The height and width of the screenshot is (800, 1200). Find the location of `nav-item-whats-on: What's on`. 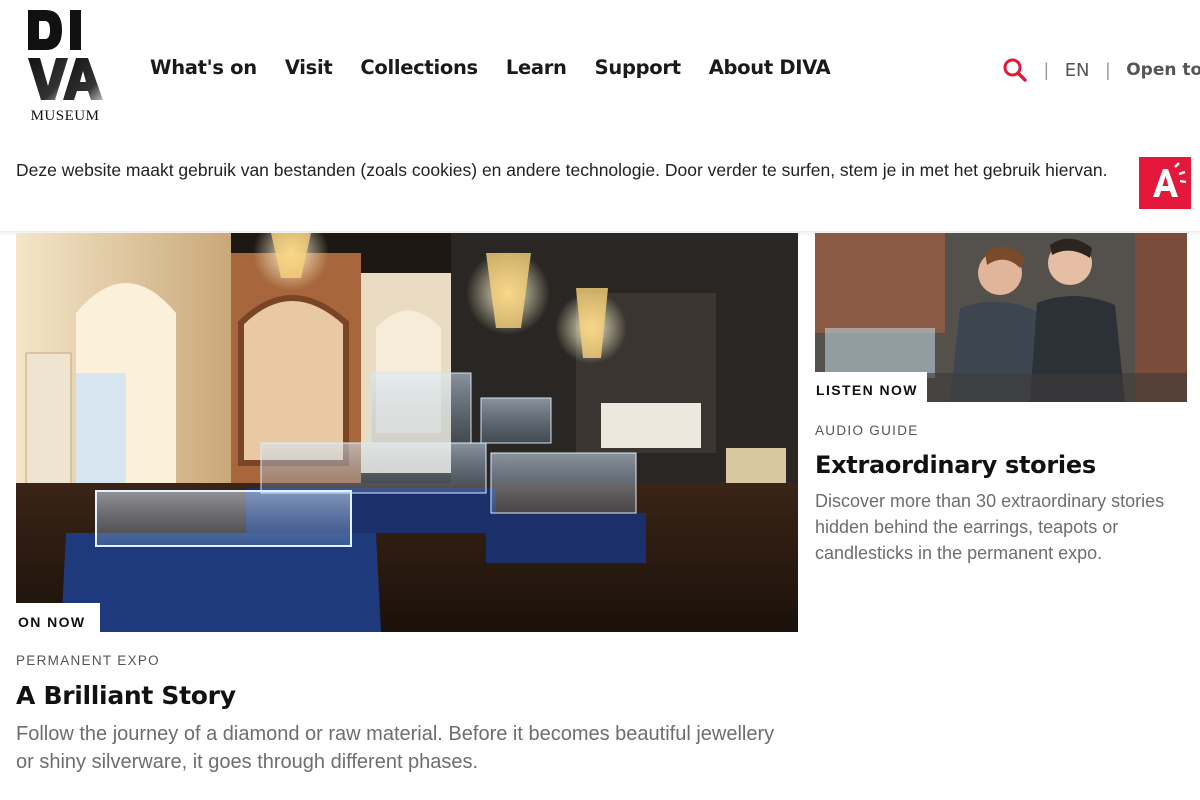

nav-item-whats-on: What's on is located at coordinates (203, 67).